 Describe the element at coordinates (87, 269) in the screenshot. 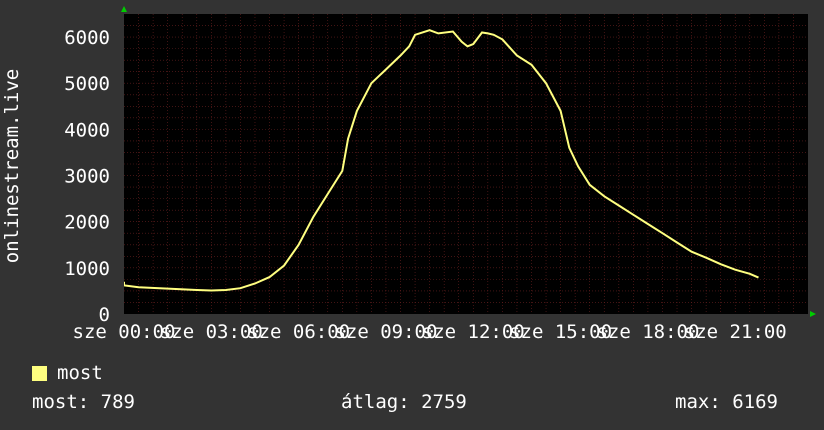

I see `y-tick-label: 1000` at that location.